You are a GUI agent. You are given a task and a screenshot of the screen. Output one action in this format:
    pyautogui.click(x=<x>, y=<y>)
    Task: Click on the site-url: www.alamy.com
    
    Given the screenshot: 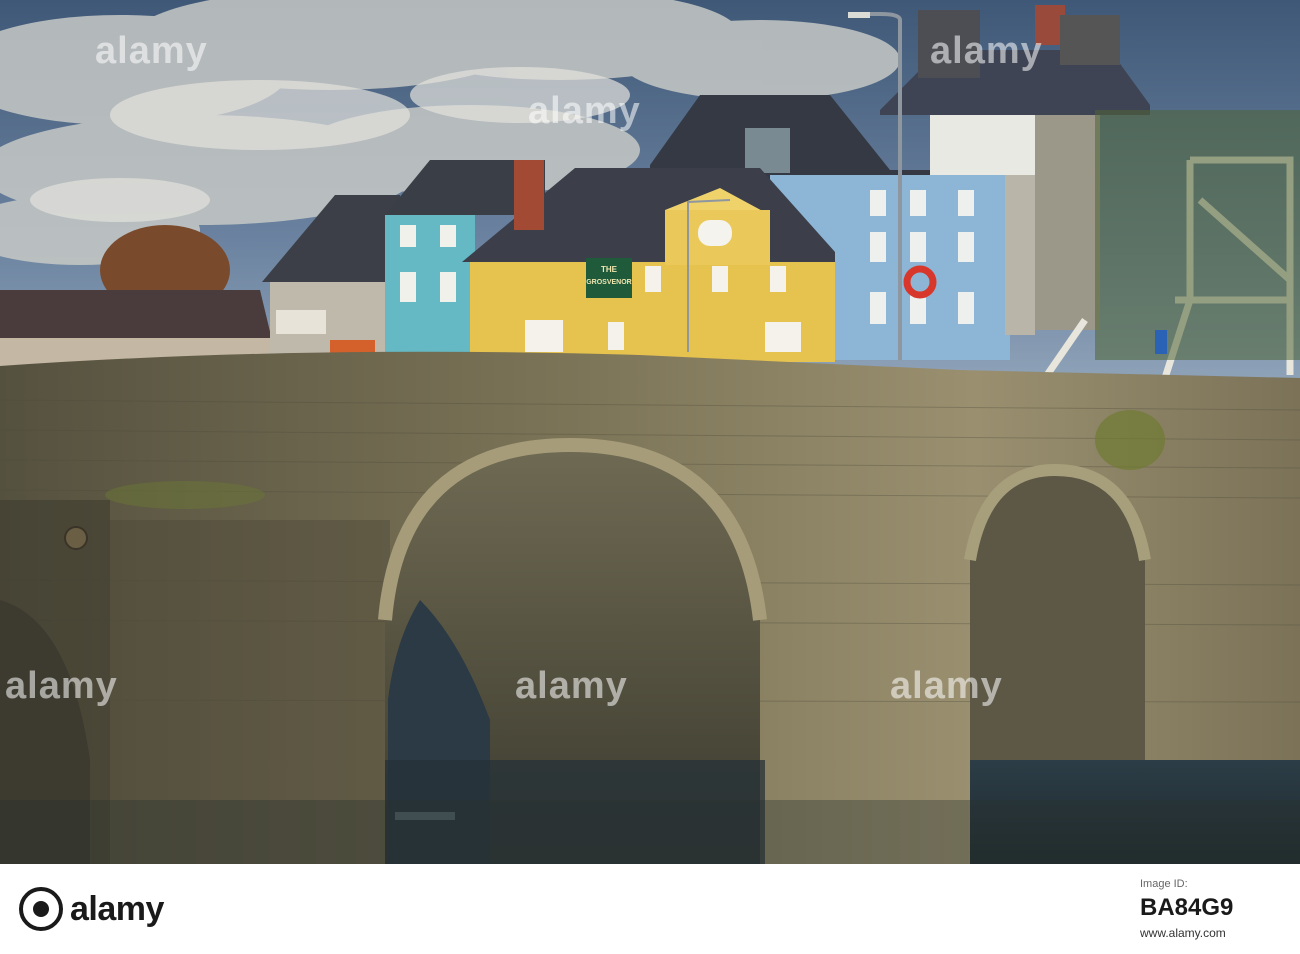 What is the action you would take?
    pyautogui.click(x=1183, y=933)
    